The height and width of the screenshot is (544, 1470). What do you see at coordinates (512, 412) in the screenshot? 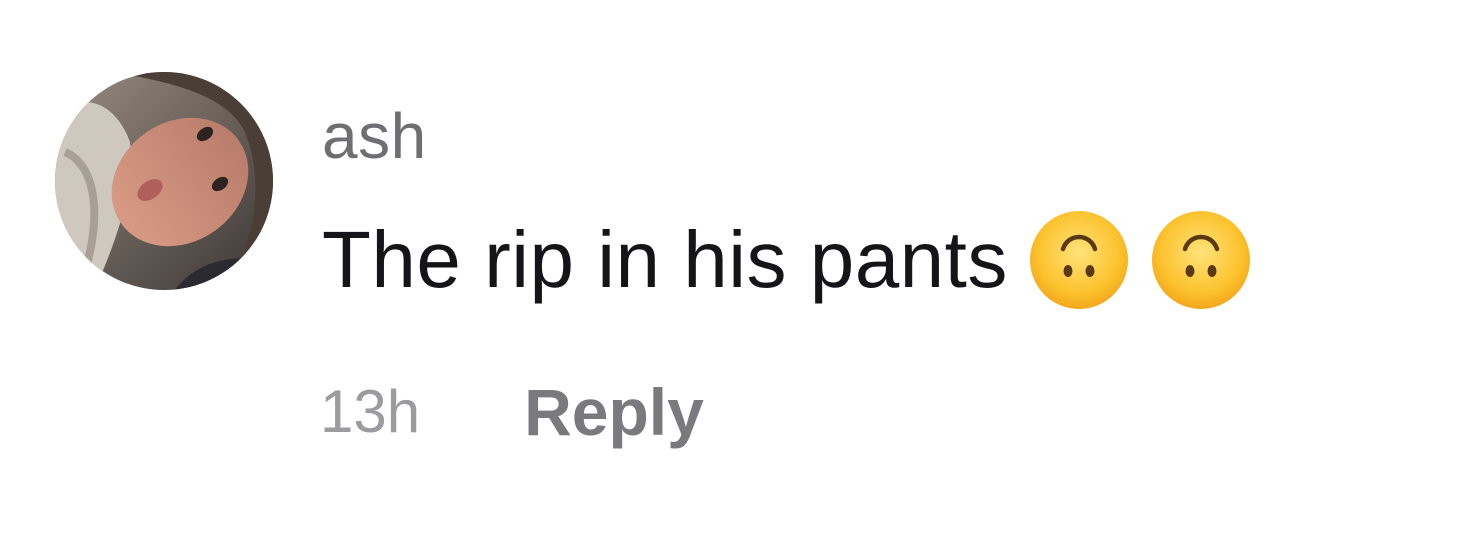
I see `comment-meta: 13h Reply` at bounding box center [512, 412].